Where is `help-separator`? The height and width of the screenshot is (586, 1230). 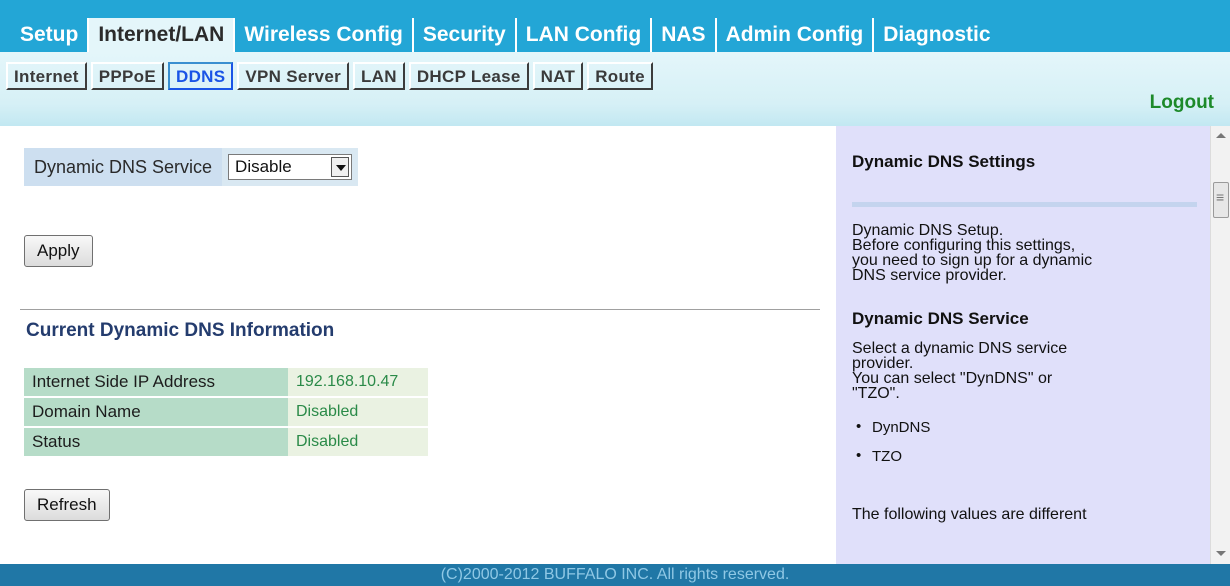
help-separator is located at coordinates (1024, 204).